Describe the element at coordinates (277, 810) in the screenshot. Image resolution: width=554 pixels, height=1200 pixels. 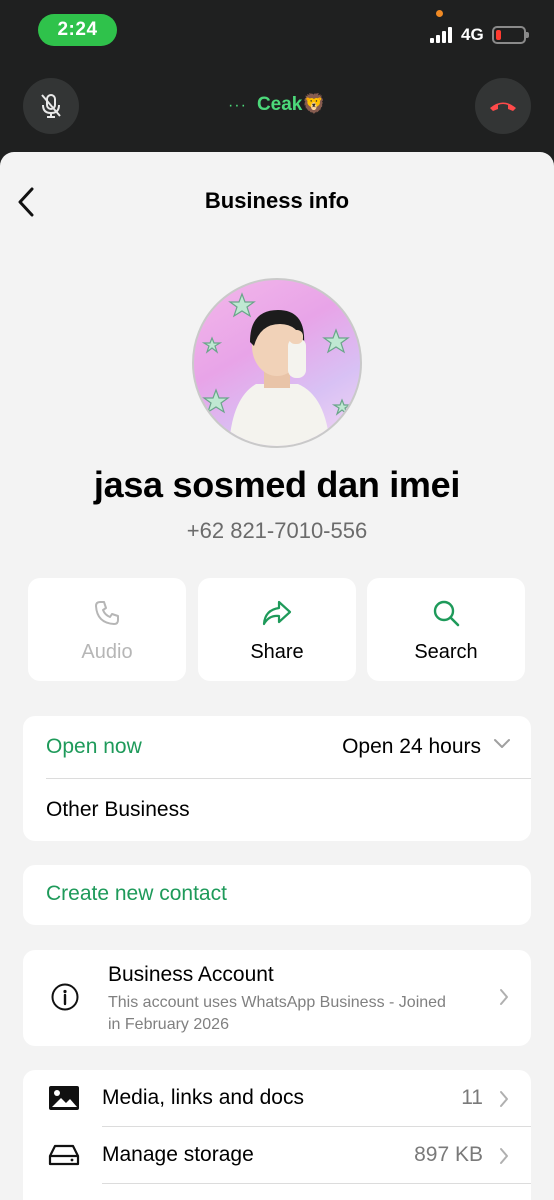
I see `category-row: Other Business` at that location.